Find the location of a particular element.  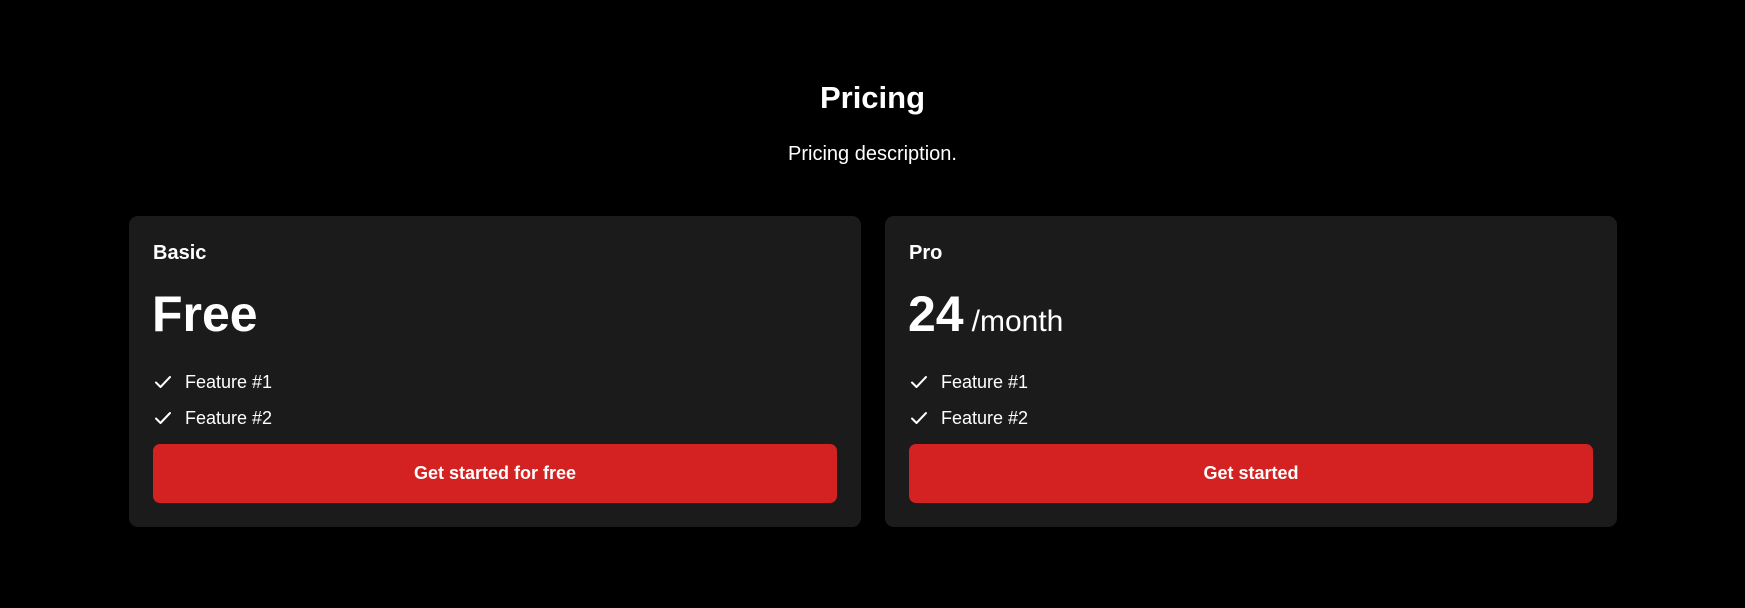

price-row: 24 /month is located at coordinates (985, 314).